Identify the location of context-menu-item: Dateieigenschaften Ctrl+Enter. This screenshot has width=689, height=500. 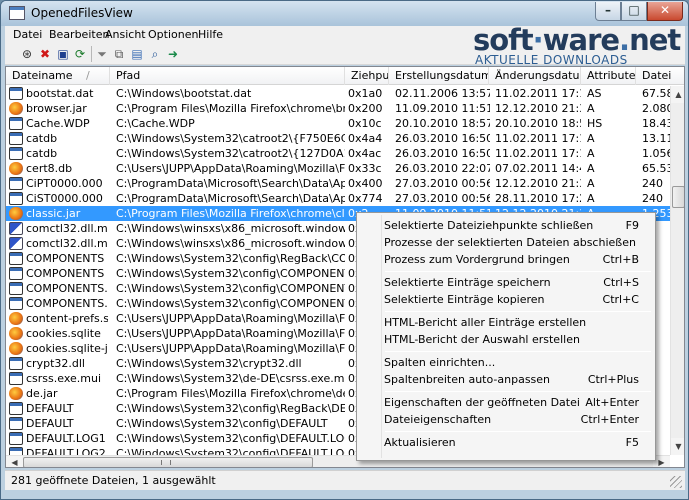
(506, 420).